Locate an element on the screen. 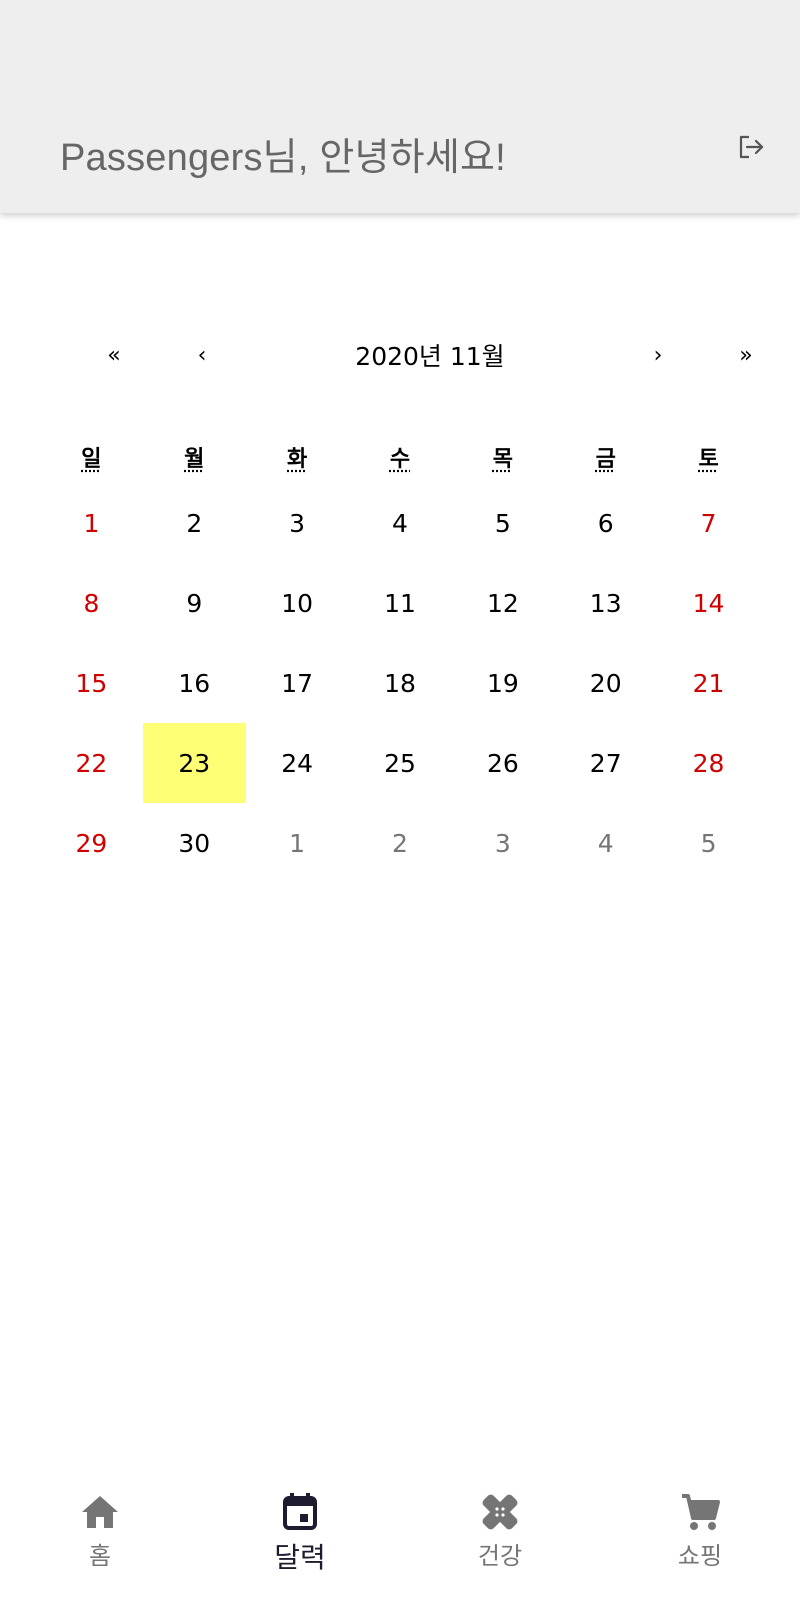  weekday-mon: 월 is located at coordinates (194, 459).